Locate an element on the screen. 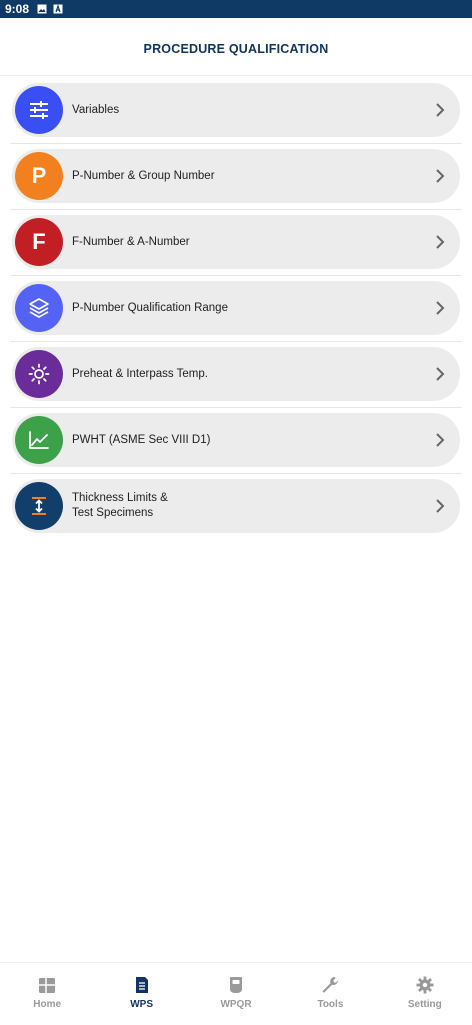 This screenshot has height=1025, width=472. menu-item-label: Variables is located at coordinates (96, 109).